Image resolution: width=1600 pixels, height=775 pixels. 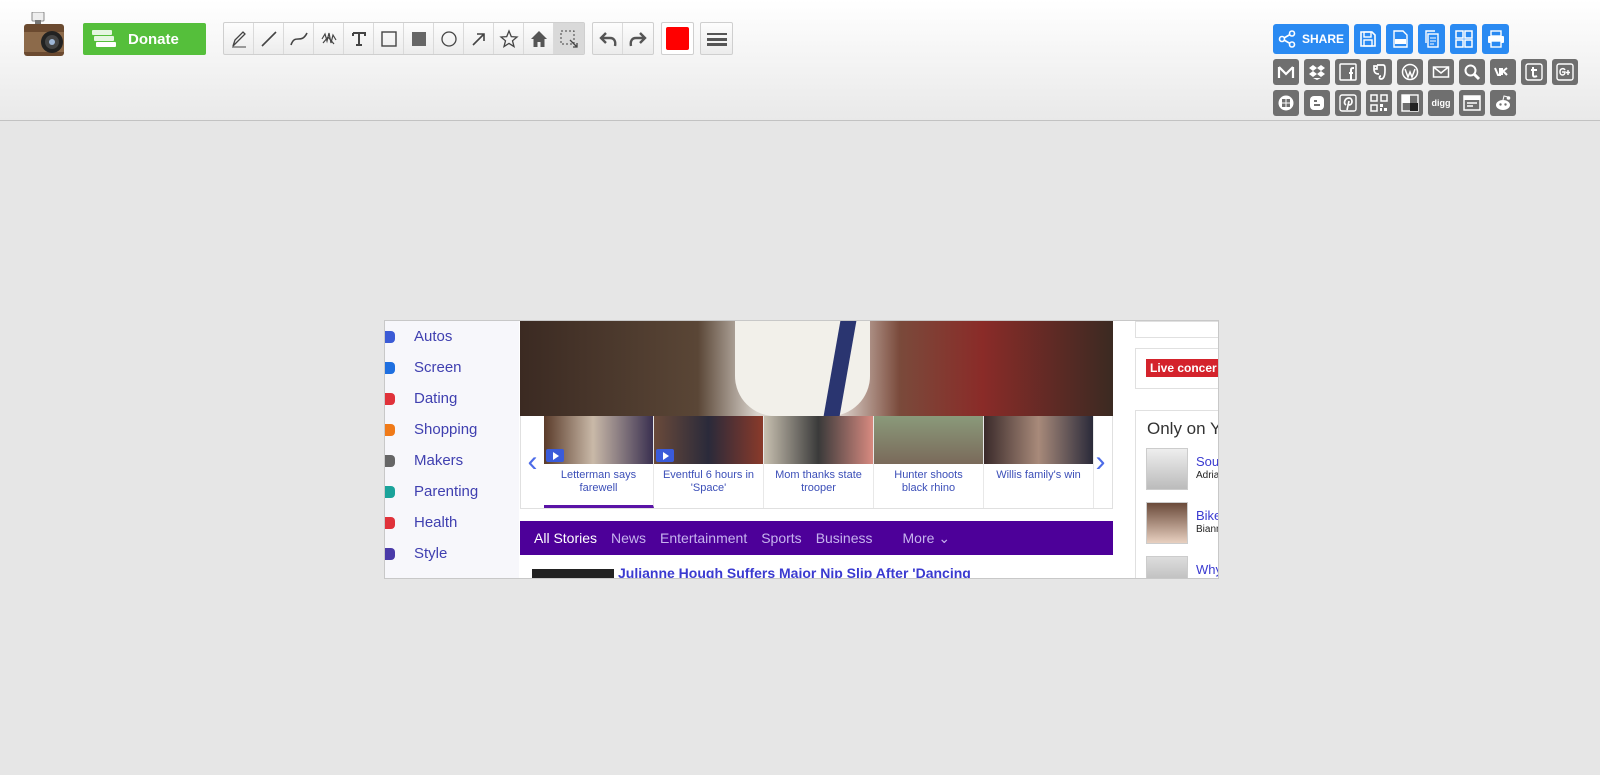 What do you see at coordinates (1317, 72) in the screenshot?
I see `dropbox-button` at bounding box center [1317, 72].